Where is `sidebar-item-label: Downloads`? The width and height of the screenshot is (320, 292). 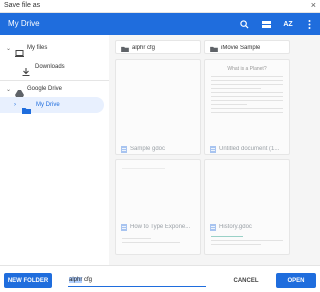 sidebar-item-label: Downloads is located at coordinates (50, 67).